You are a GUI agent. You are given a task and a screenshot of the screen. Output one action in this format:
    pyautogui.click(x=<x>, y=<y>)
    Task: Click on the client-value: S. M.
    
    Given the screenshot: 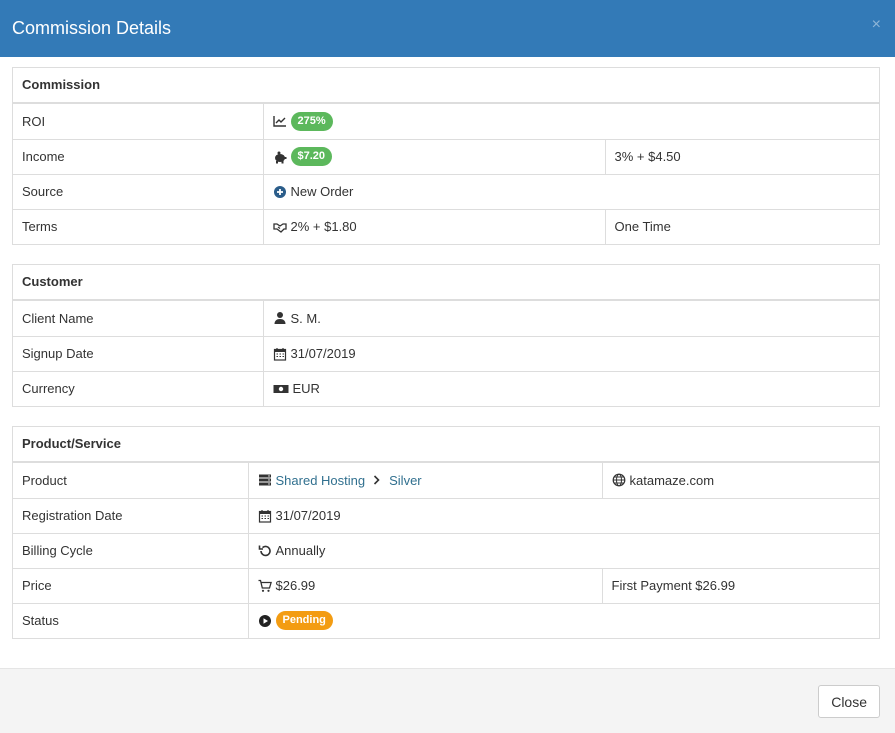 What is the action you would take?
    pyautogui.click(x=305, y=318)
    